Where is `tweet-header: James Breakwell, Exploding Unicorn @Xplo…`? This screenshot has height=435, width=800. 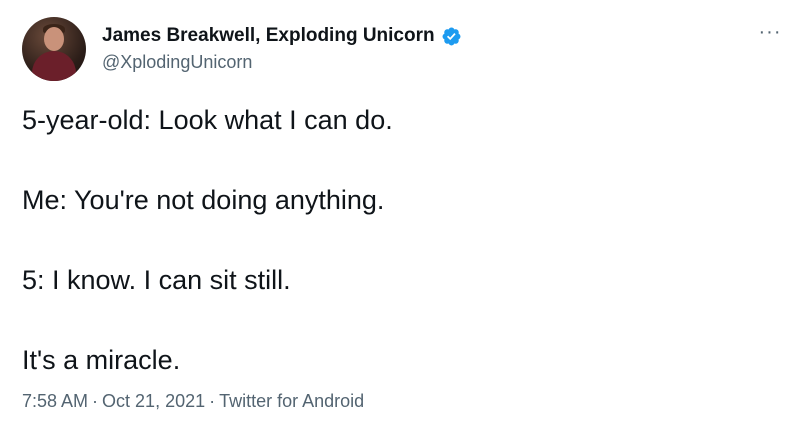 tweet-header: James Breakwell, Exploding Unicorn @Xplo… is located at coordinates (392, 49).